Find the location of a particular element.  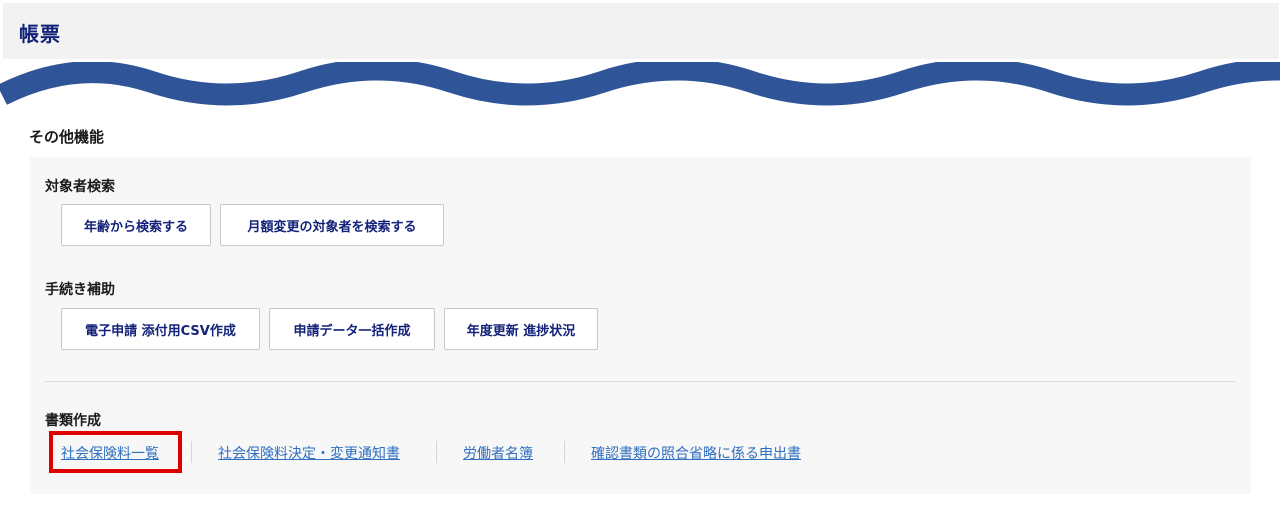

annual-update-progress-button: 年度更新 進捗状況 is located at coordinates (521, 329).